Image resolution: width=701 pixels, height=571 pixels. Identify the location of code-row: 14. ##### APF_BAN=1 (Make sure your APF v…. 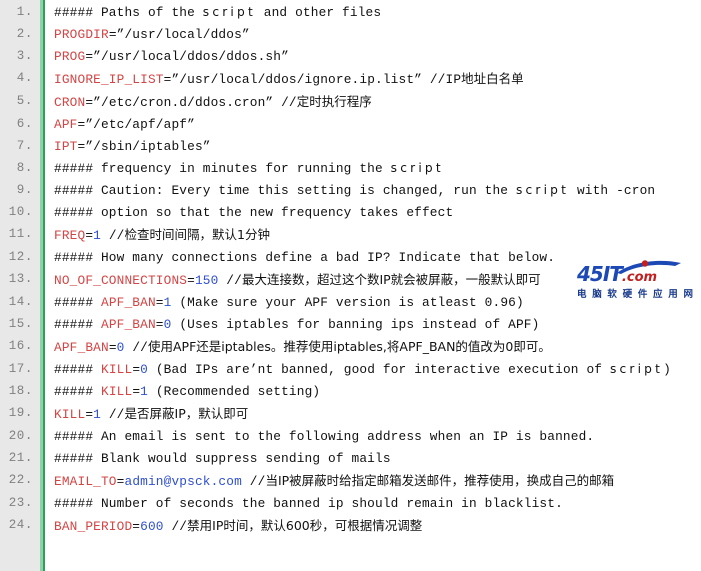
(350, 301).